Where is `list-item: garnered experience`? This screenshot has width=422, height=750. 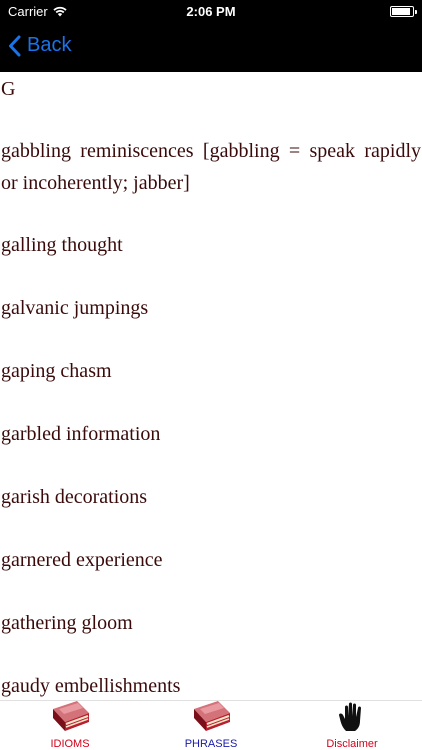 list-item: garnered experience is located at coordinates (211, 560).